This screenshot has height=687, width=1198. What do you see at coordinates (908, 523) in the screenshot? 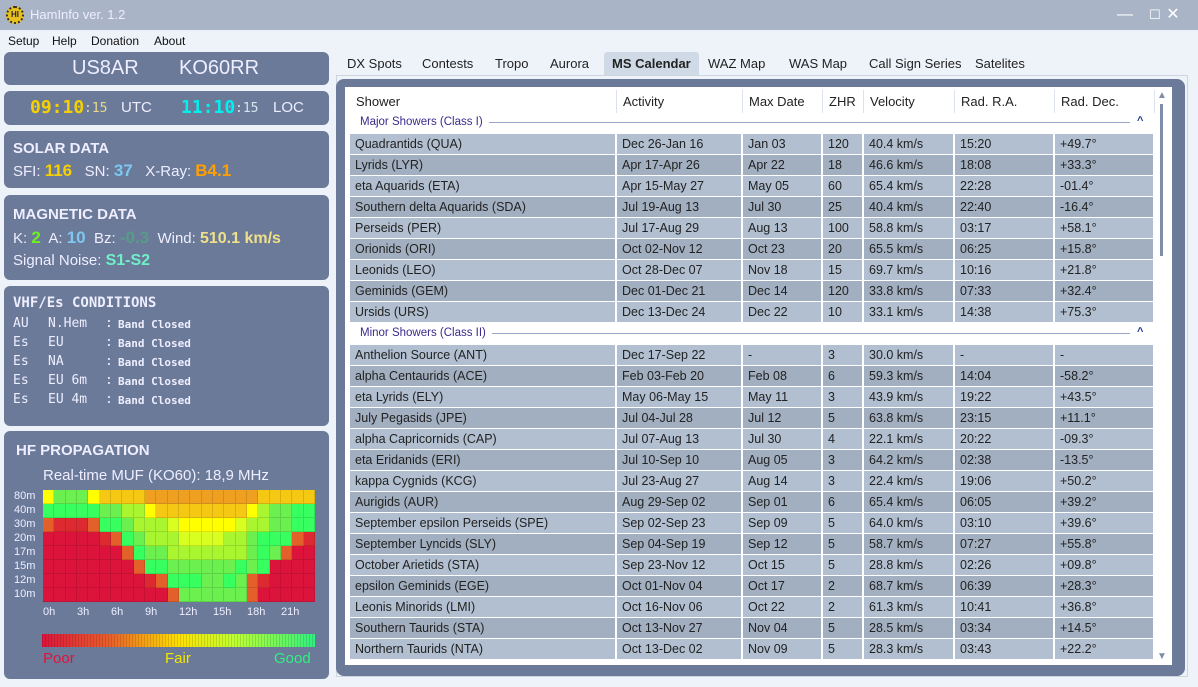
I see `table-cell-velocity: 64.0 km/s` at bounding box center [908, 523].